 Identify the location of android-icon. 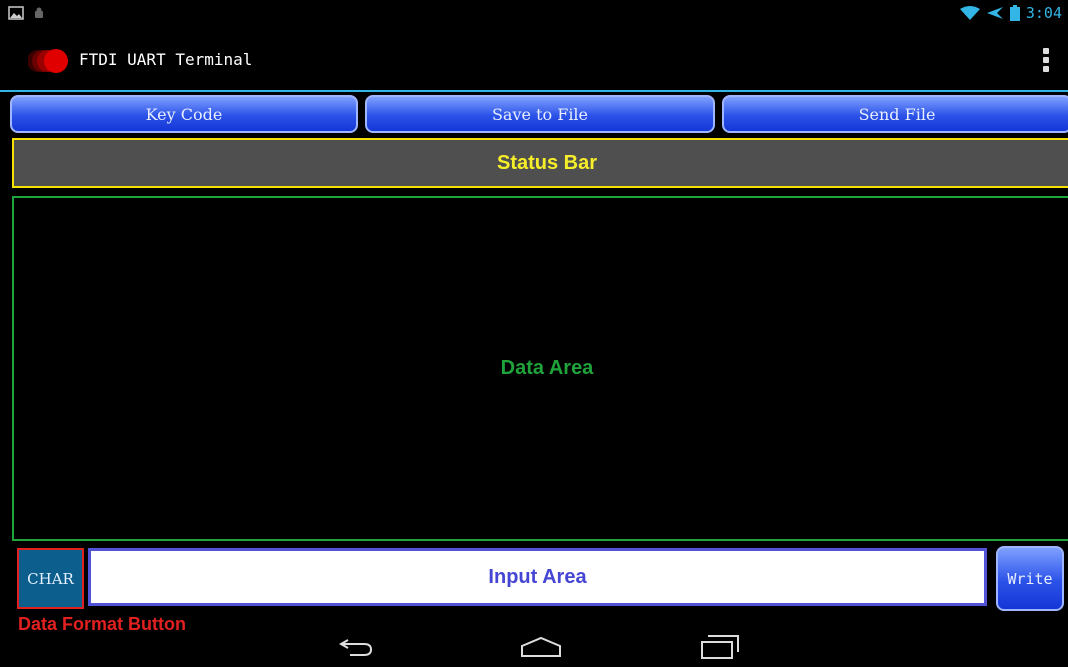
(39, 12).